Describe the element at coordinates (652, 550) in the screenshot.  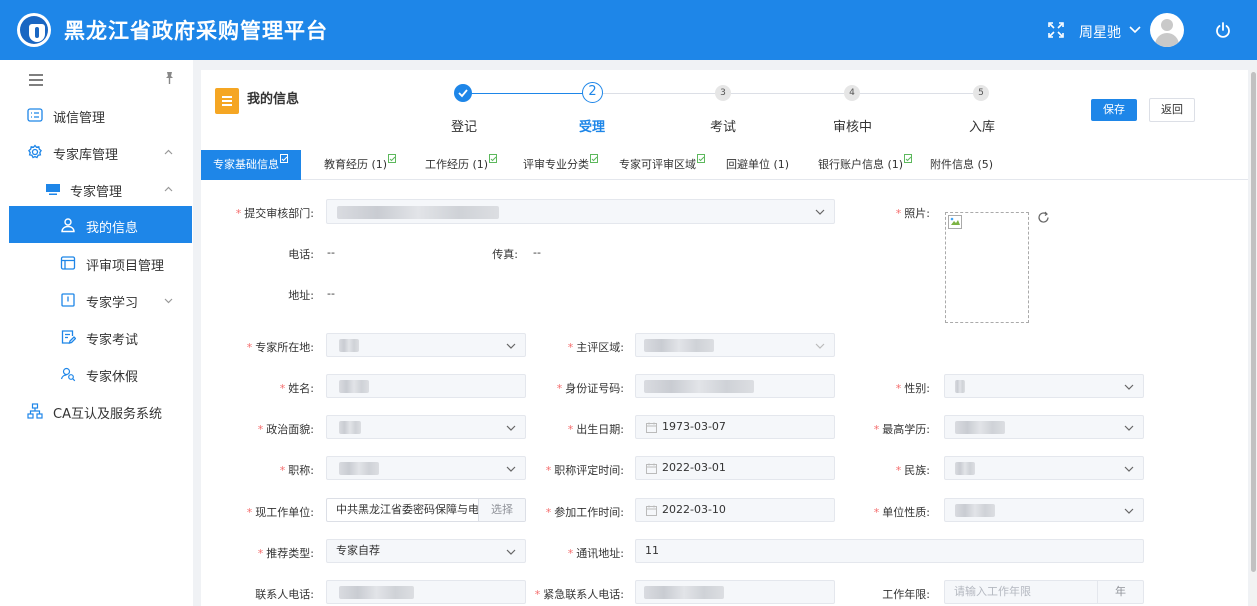
I see `mail-addr-value: 11` at that location.